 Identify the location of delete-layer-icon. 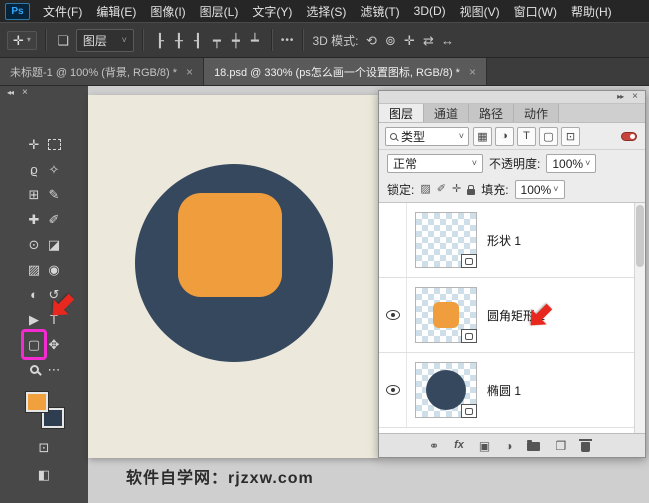
(586, 445).